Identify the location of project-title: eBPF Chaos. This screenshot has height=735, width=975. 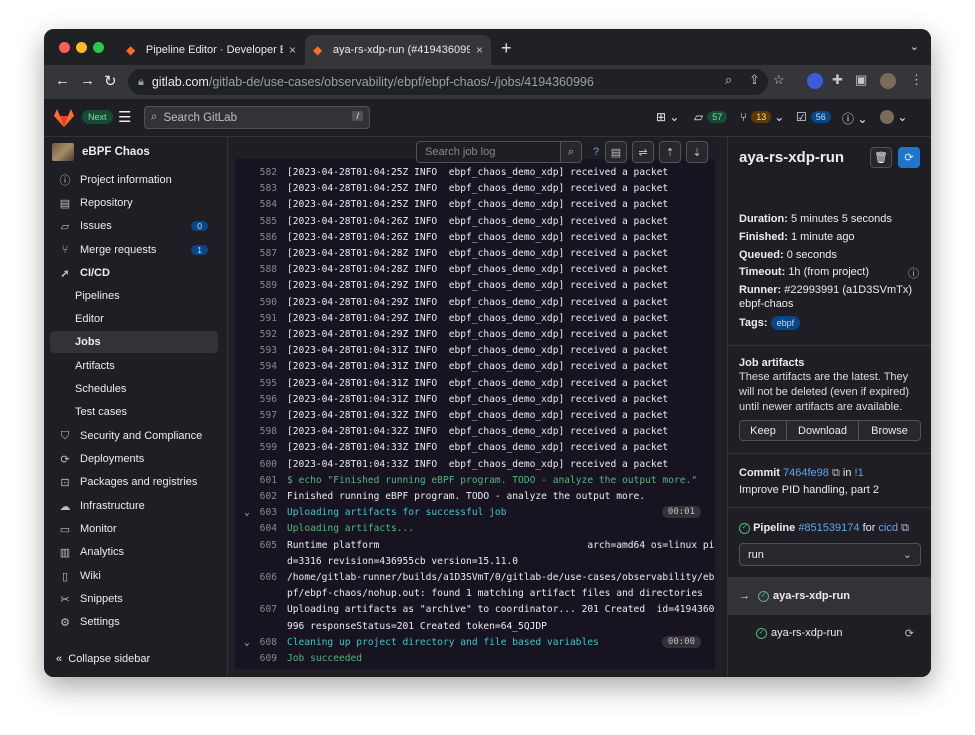
(101, 152).